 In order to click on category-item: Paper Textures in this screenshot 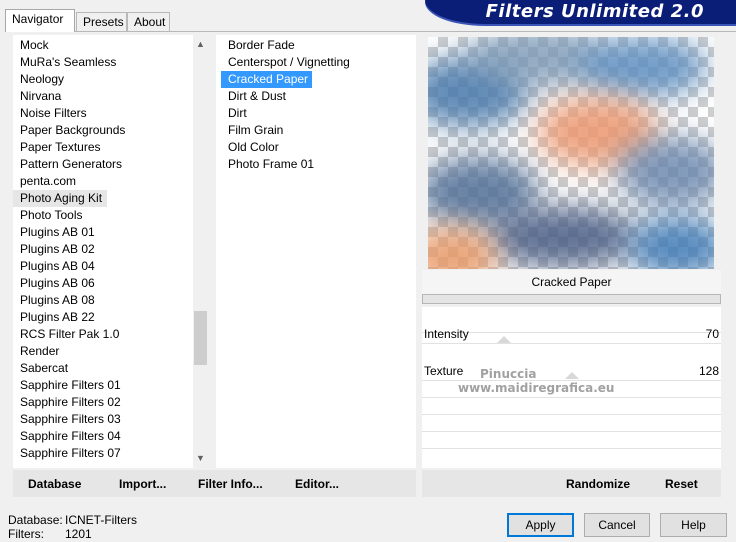, I will do `click(57, 147)`.